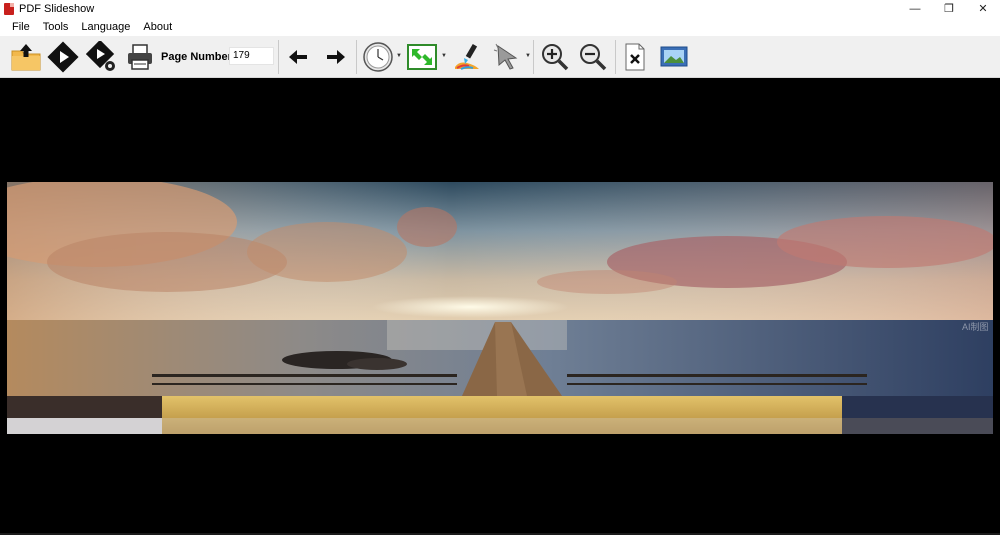 The image size is (1000, 535). I want to click on menu-bar: File Tools Language About, so click(500, 26).